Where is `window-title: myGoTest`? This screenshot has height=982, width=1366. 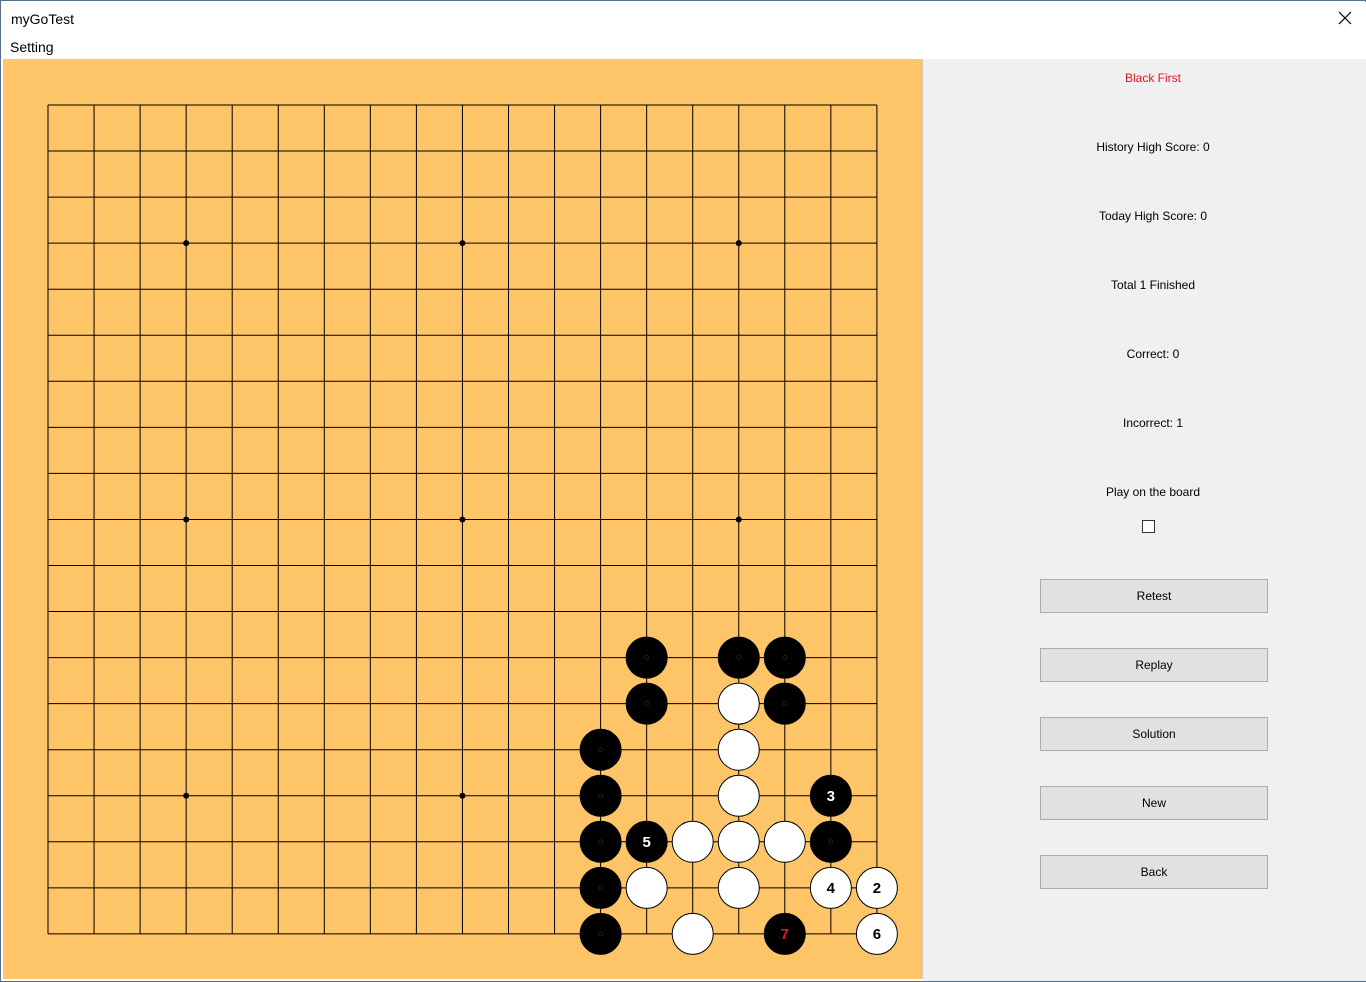
window-title: myGoTest is located at coordinates (42, 19).